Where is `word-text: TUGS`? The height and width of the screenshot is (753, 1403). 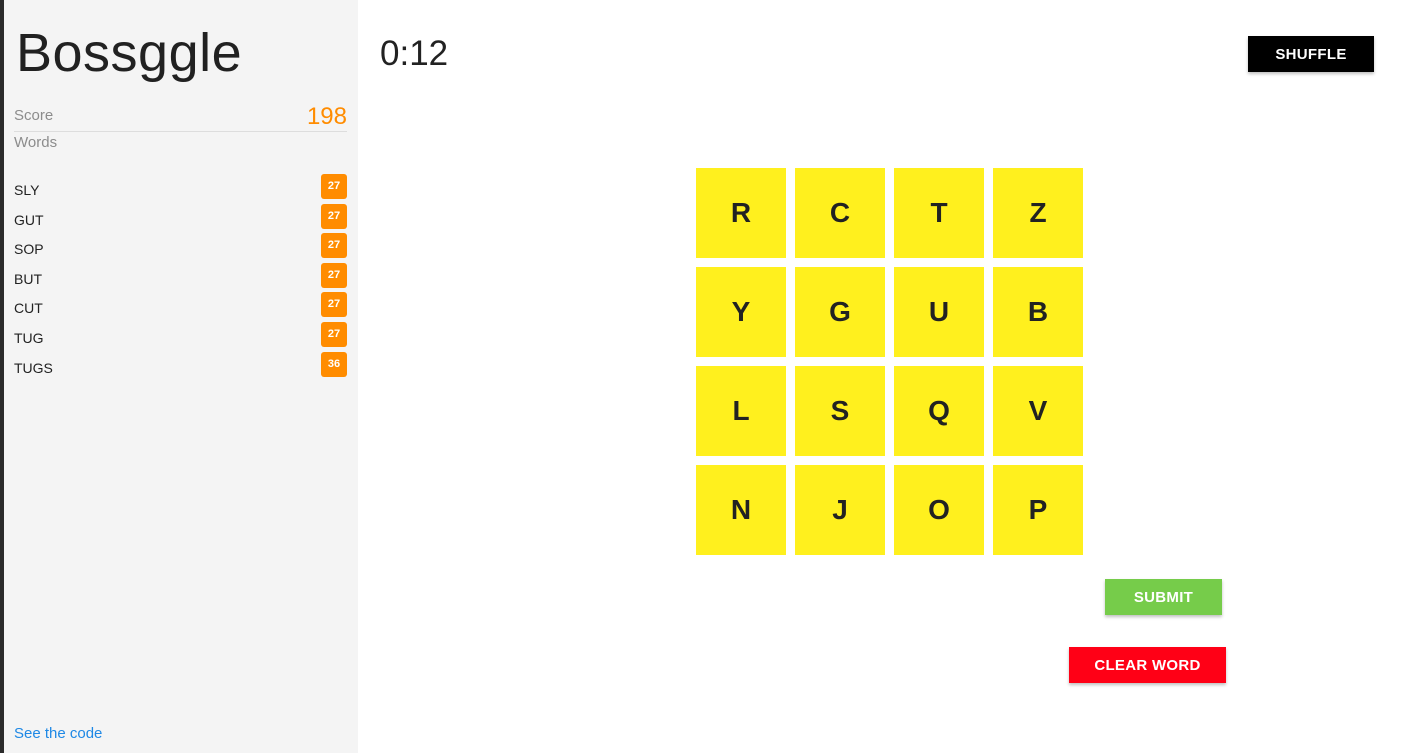 word-text: TUGS is located at coordinates (33, 367).